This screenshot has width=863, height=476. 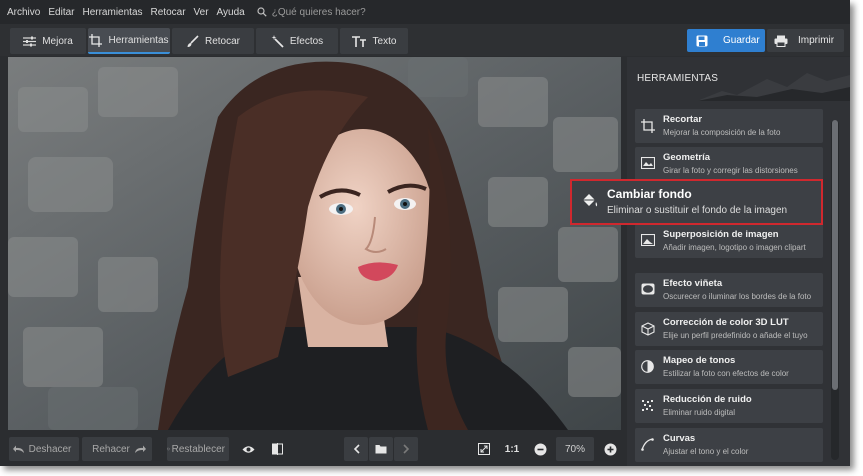 I want to click on image-overlay-icon, so click(x=648, y=240).